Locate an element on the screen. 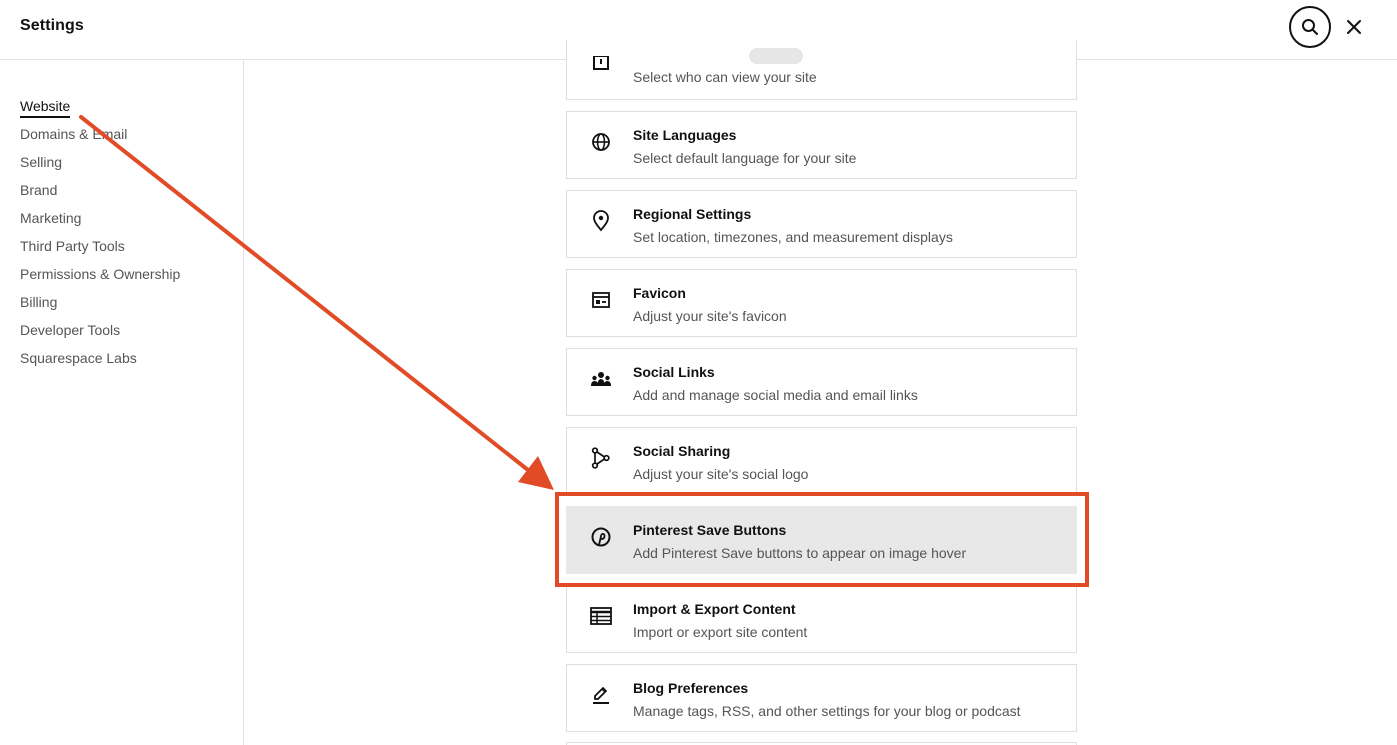 This screenshot has height=745, width=1397. sidebar-item-brand: Brand is located at coordinates (38, 190).